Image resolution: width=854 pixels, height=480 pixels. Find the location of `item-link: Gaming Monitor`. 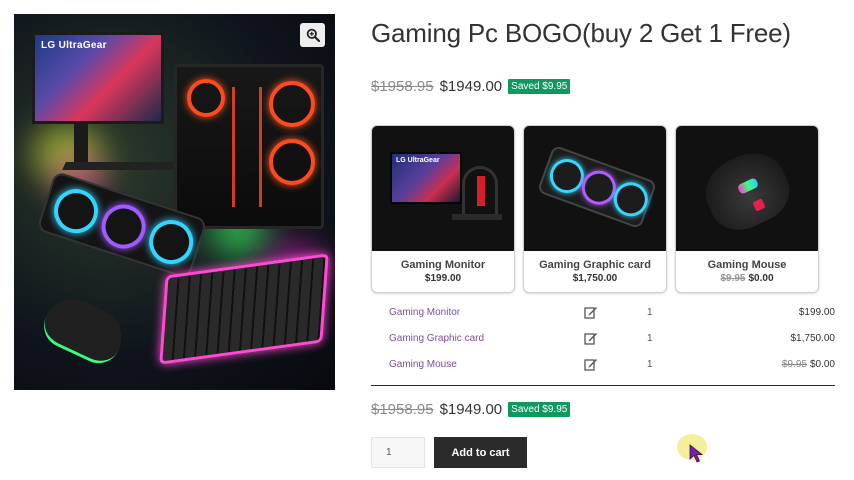

item-link: Gaming Monitor is located at coordinates (424, 312).